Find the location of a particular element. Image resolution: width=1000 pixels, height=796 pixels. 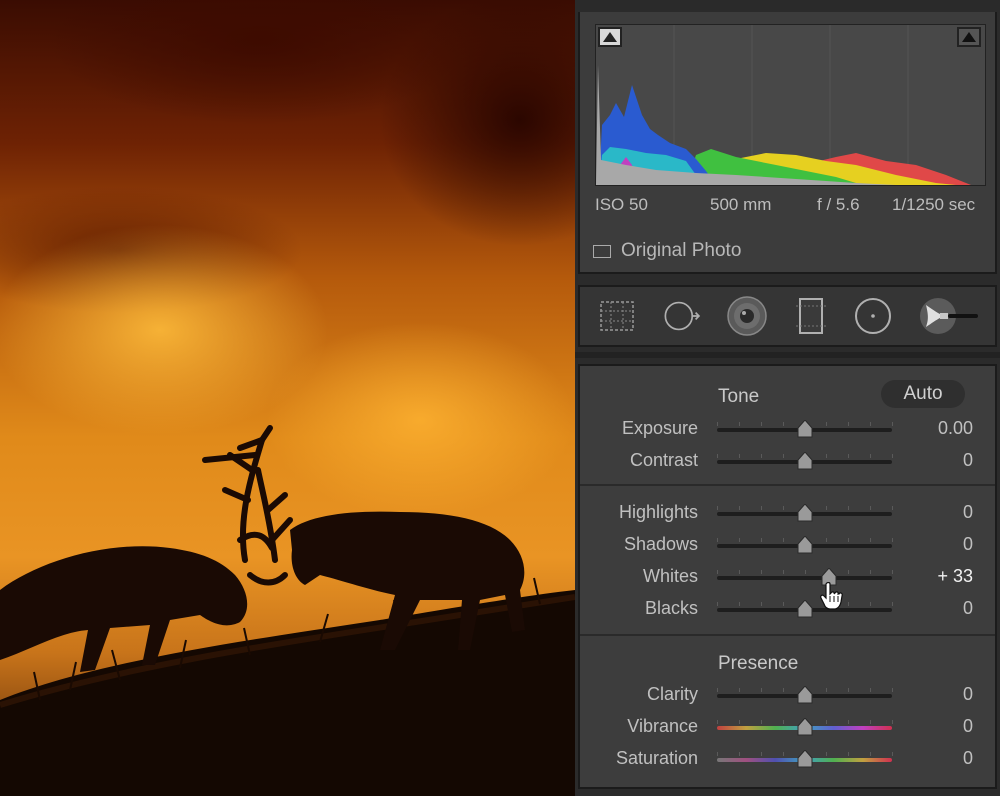

shadow-clipping-toggle is located at coordinates (610, 37).